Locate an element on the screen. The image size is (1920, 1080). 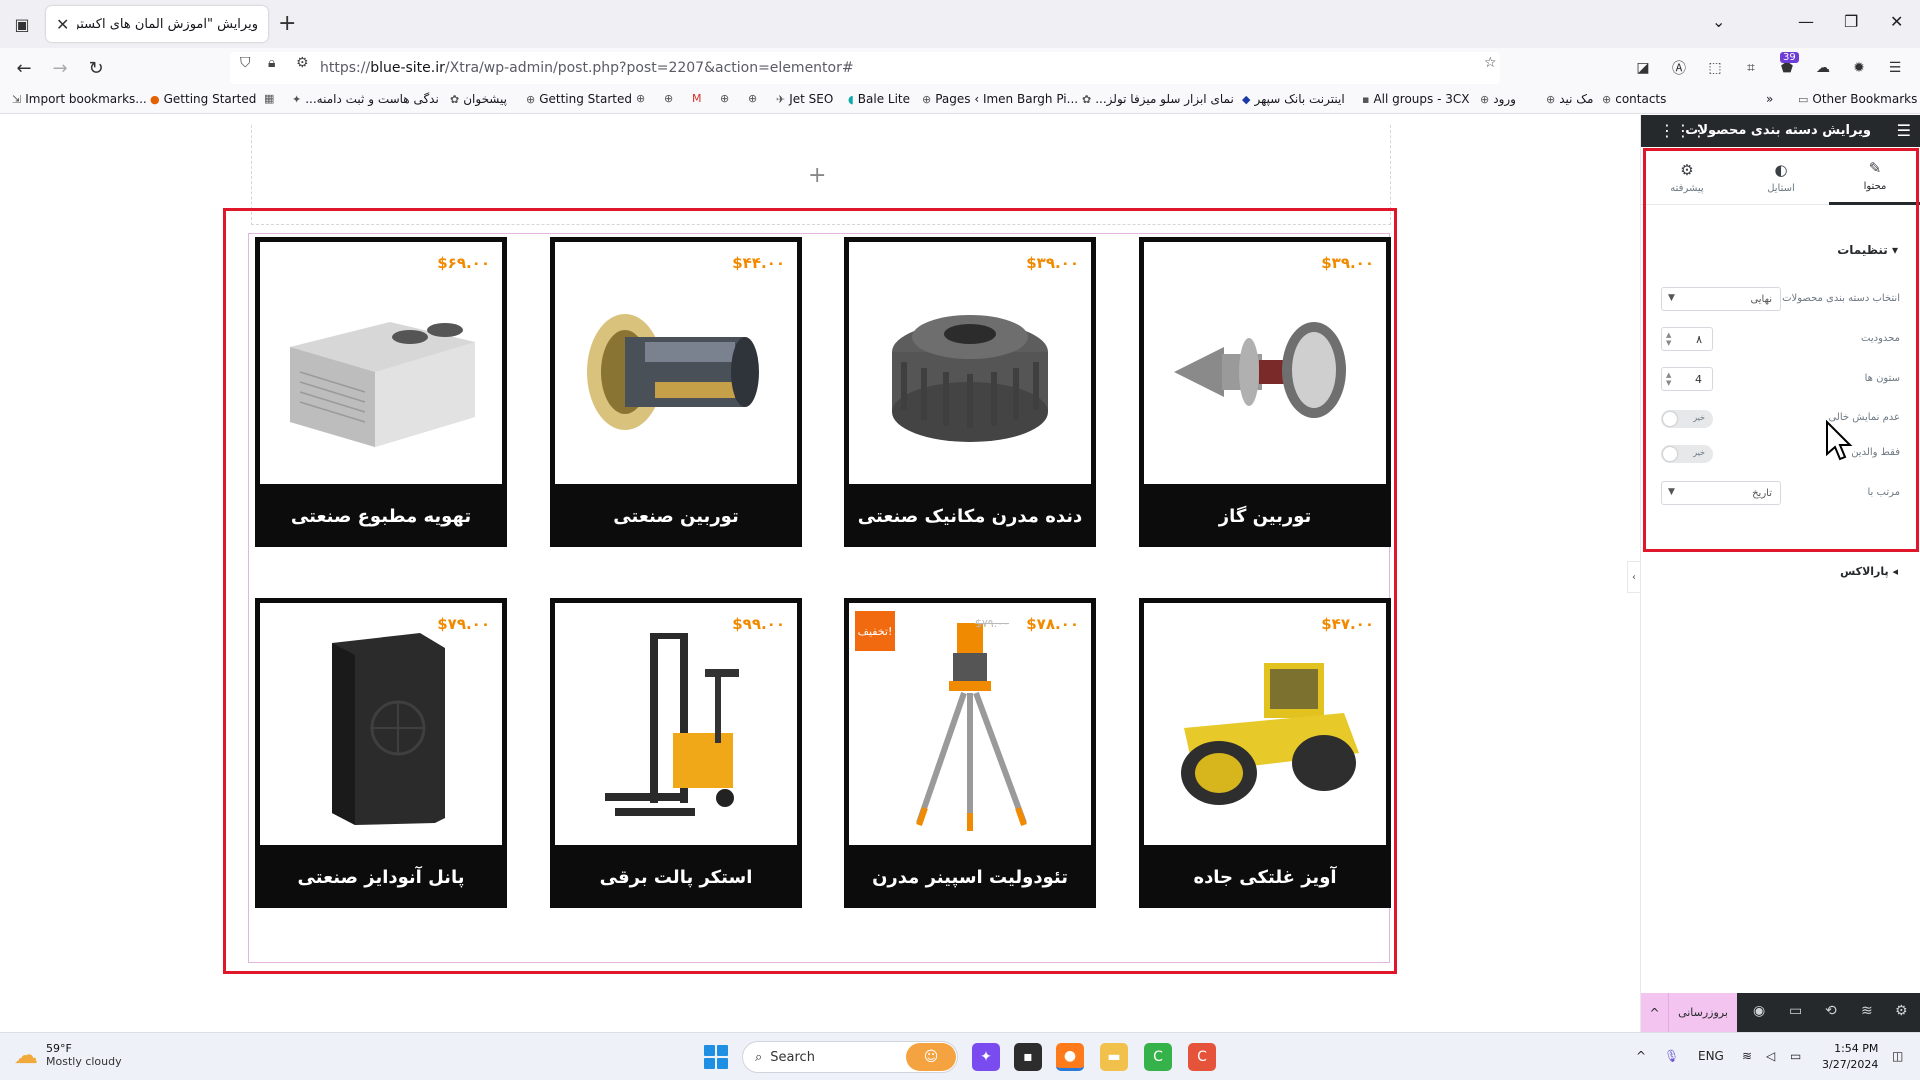
product-image: $۹۹.۰۰ is located at coordinates (676, 724).